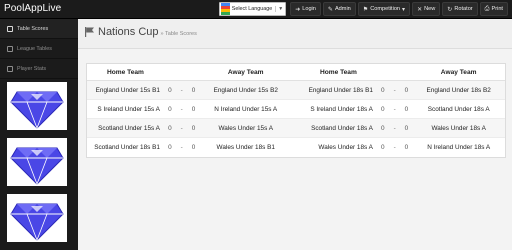 The width and height of the screenshot is (512, 250). What do you see at coordinates (245, 147) in the screenshot?
I see `away-team-cell: Wales Under 18s B1` at bounding box center [245, 147].